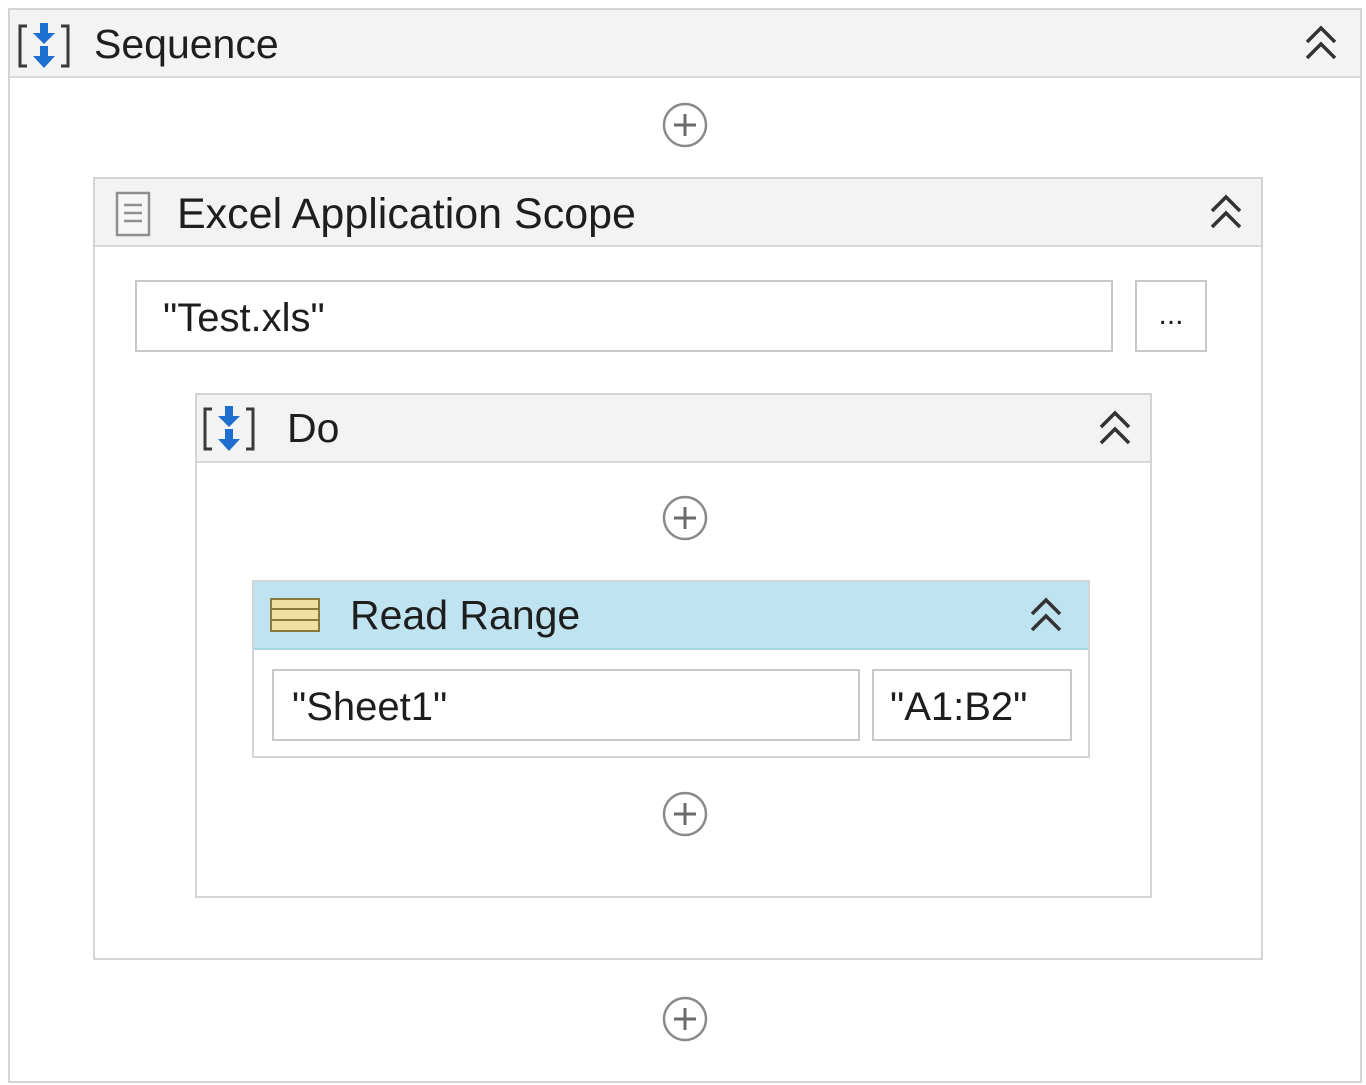 This screenshot has width=1366, height=1085. I want to click on document-icon, so click(133, 214).